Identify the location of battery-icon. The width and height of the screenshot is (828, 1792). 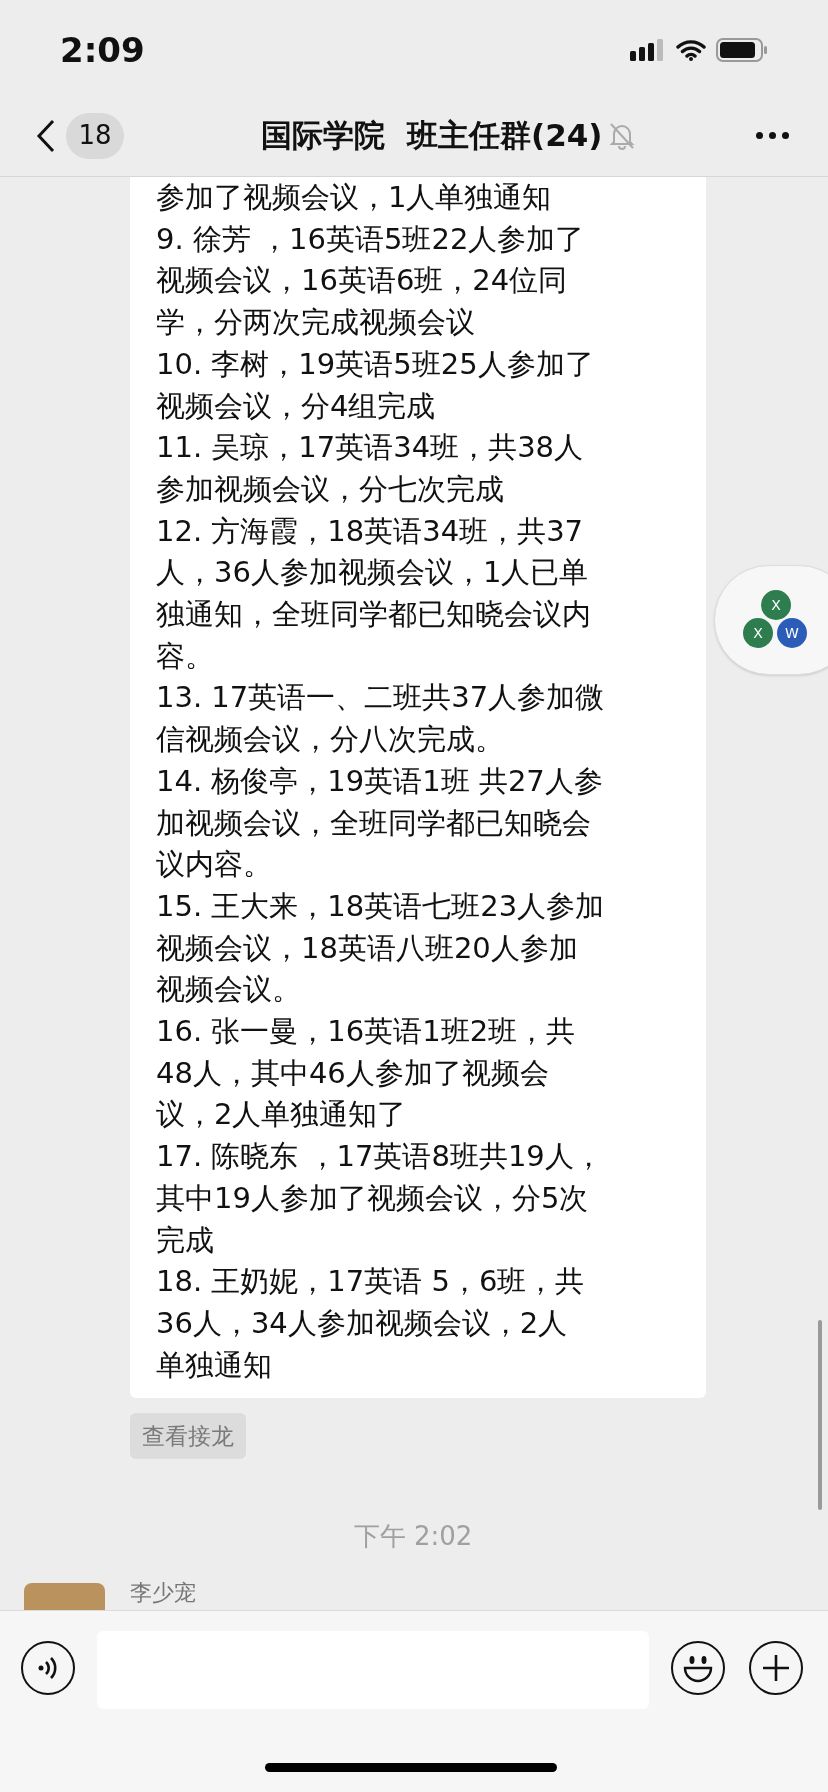
(742, 50).